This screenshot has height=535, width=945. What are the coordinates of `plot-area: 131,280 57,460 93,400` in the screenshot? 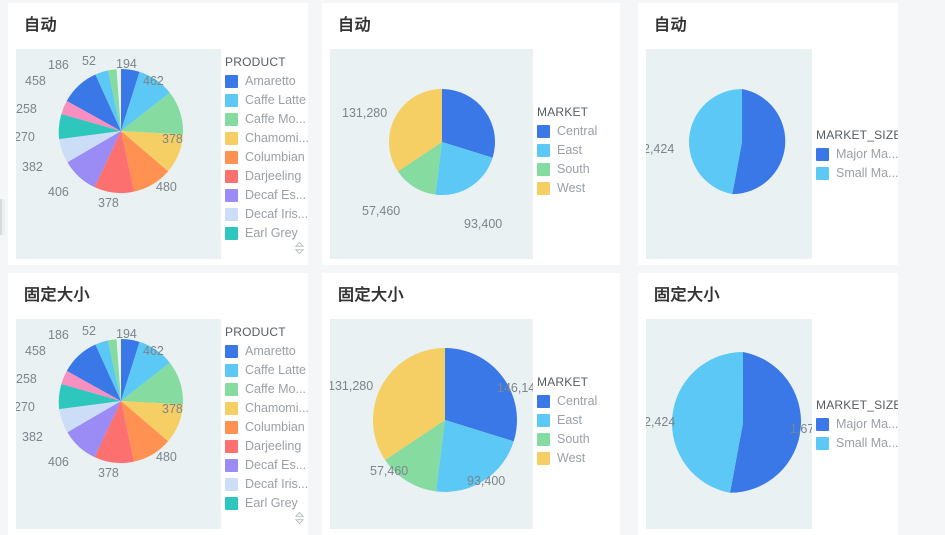 It's located at (431, 154).